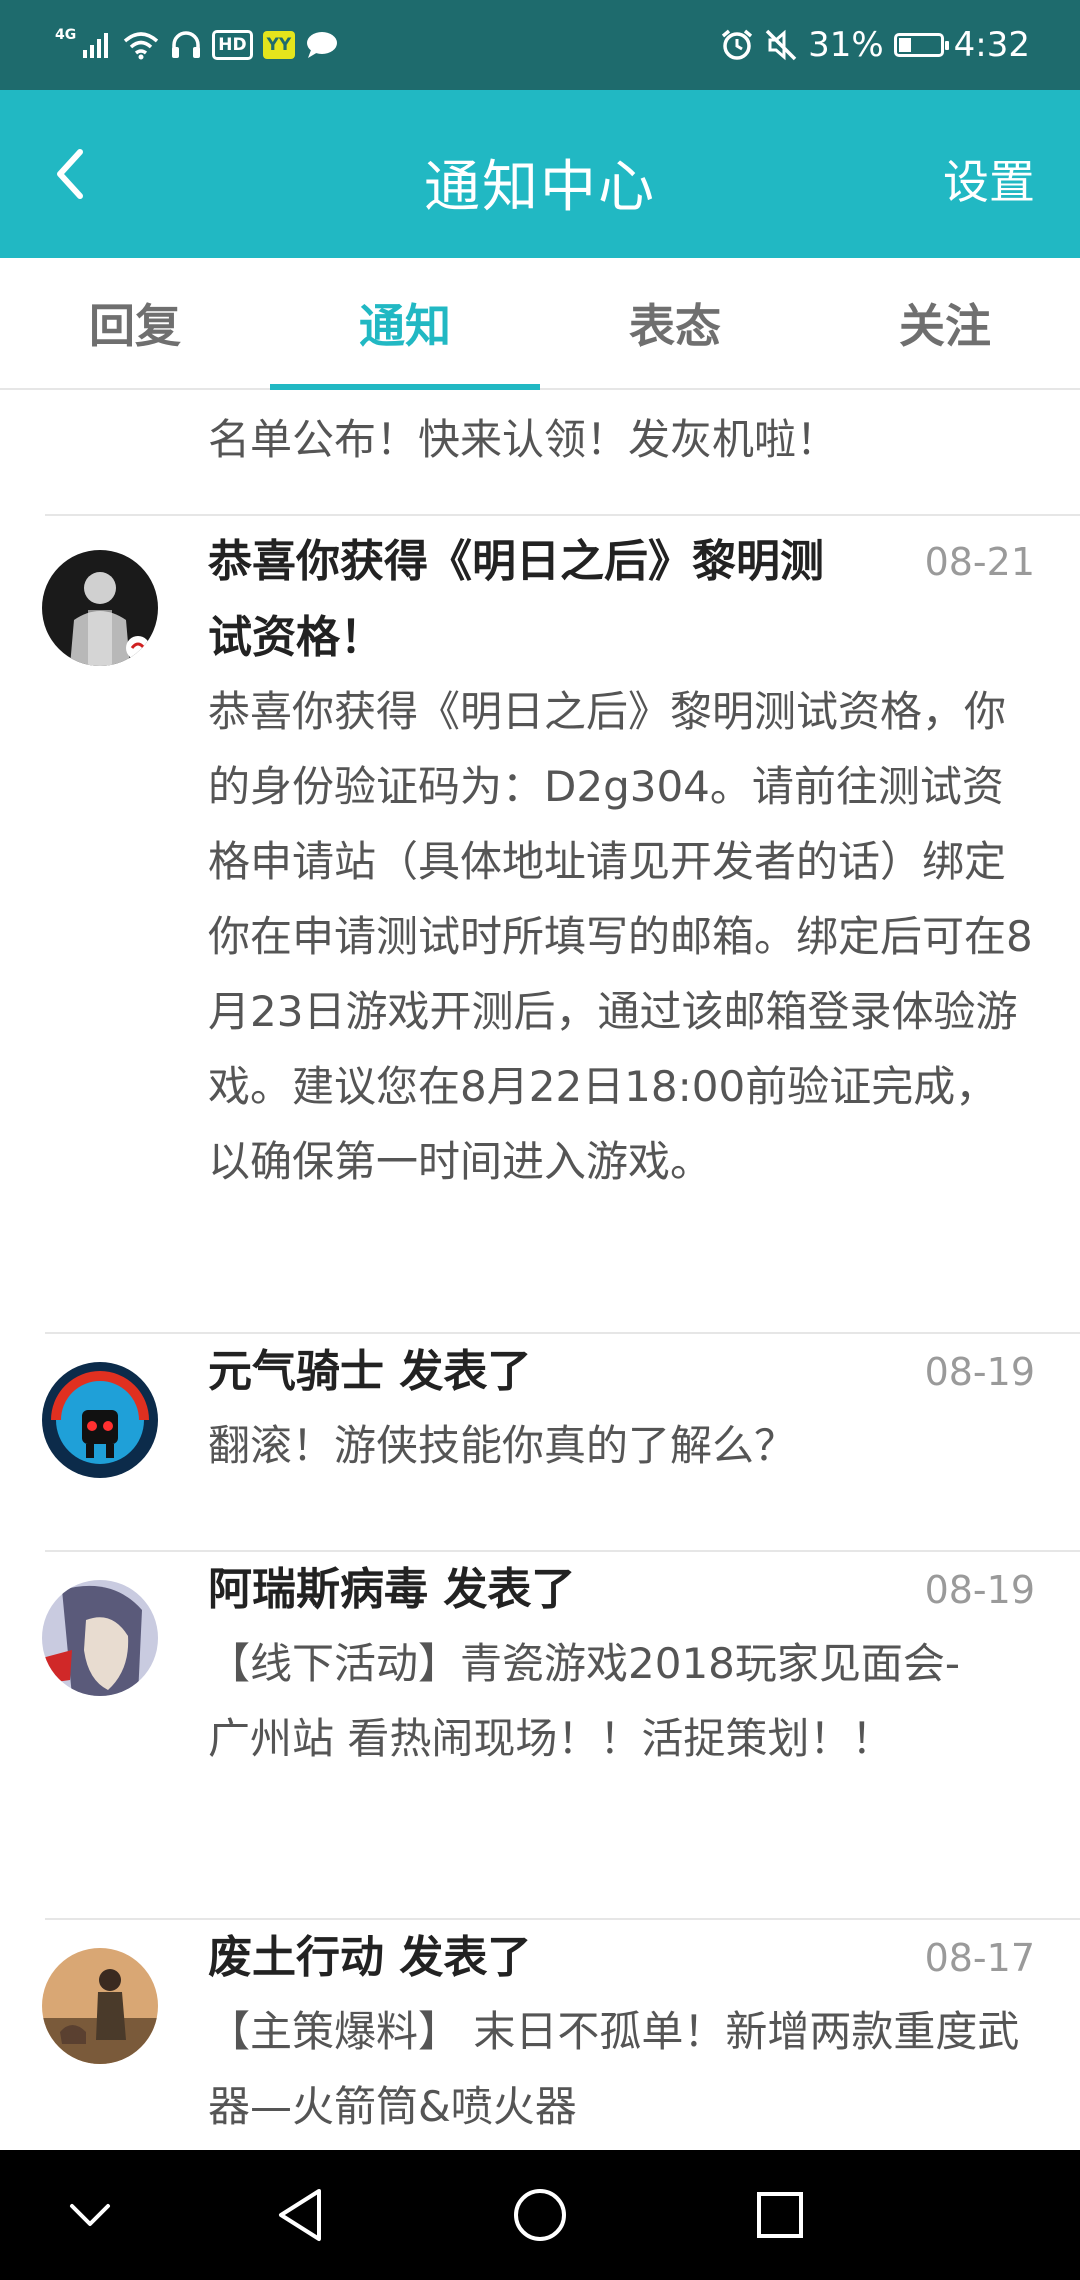 The image size is (1080, 2280). What do you see at coordinates (186, 44) in the screenshot?
I see `headphones-icon` at bounding box center [186, 44].